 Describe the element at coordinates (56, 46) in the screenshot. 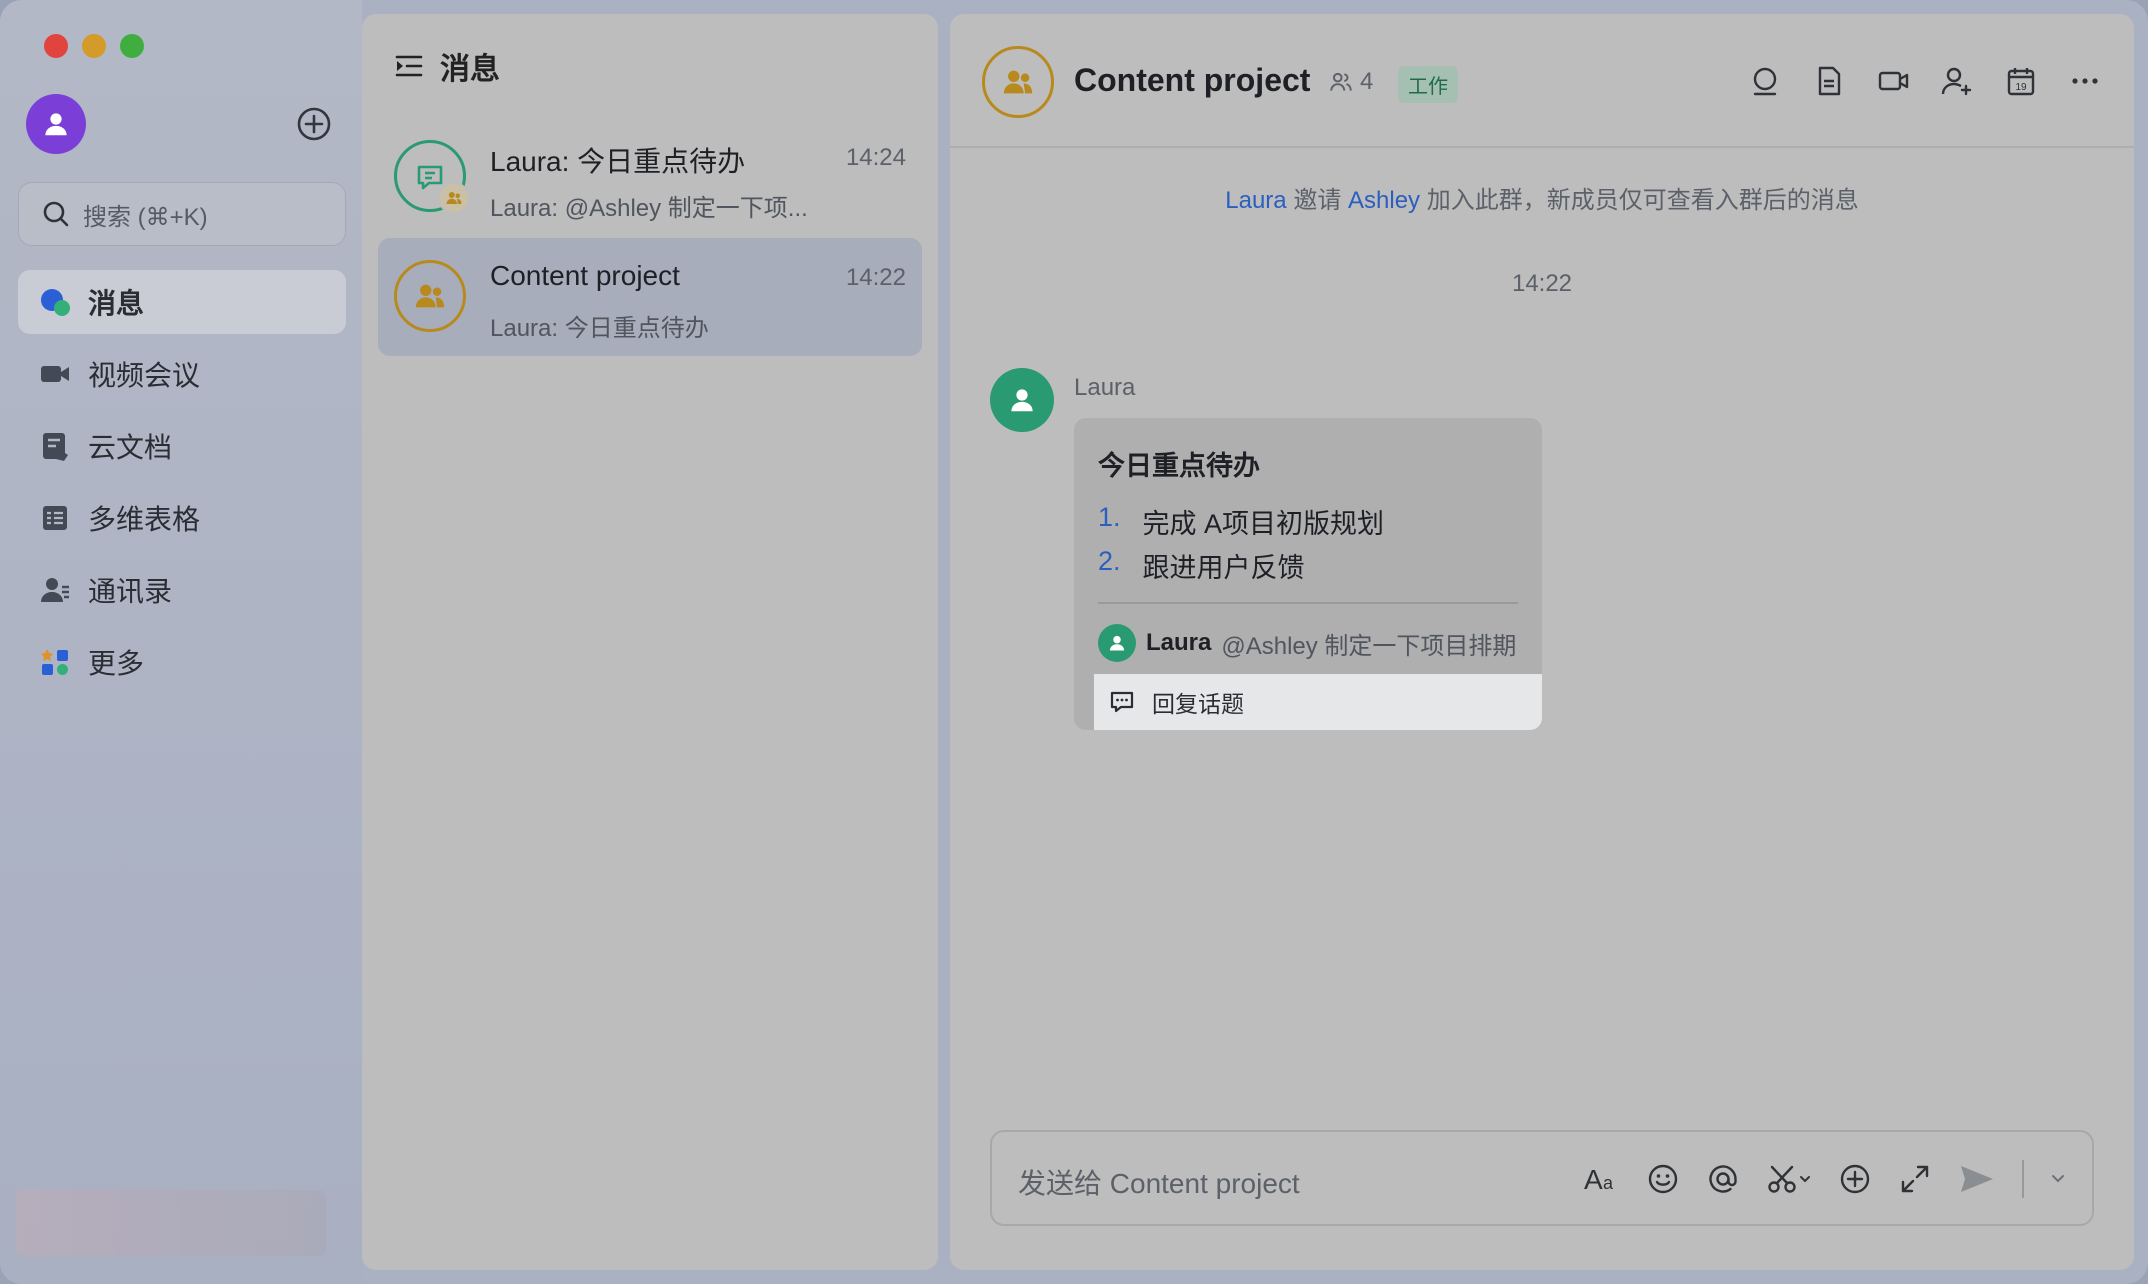

I see `close-window-button` at that location.